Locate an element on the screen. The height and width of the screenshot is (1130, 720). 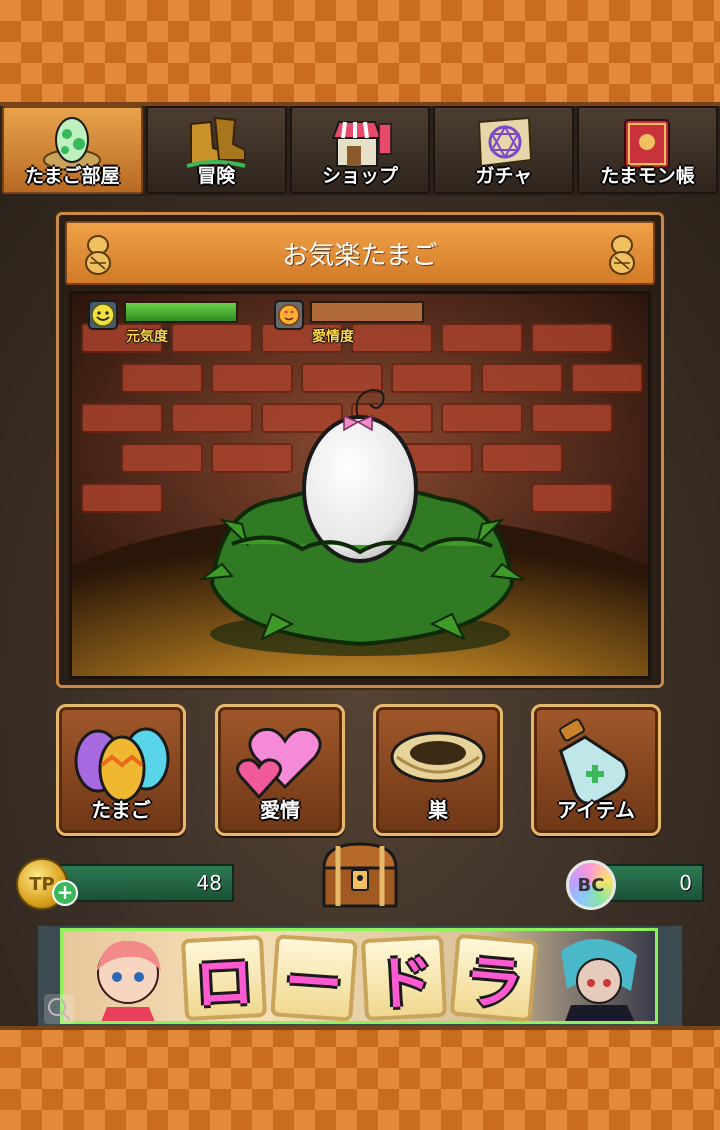
tab-gacha: ガチャ is located at coordinates (504, 150).